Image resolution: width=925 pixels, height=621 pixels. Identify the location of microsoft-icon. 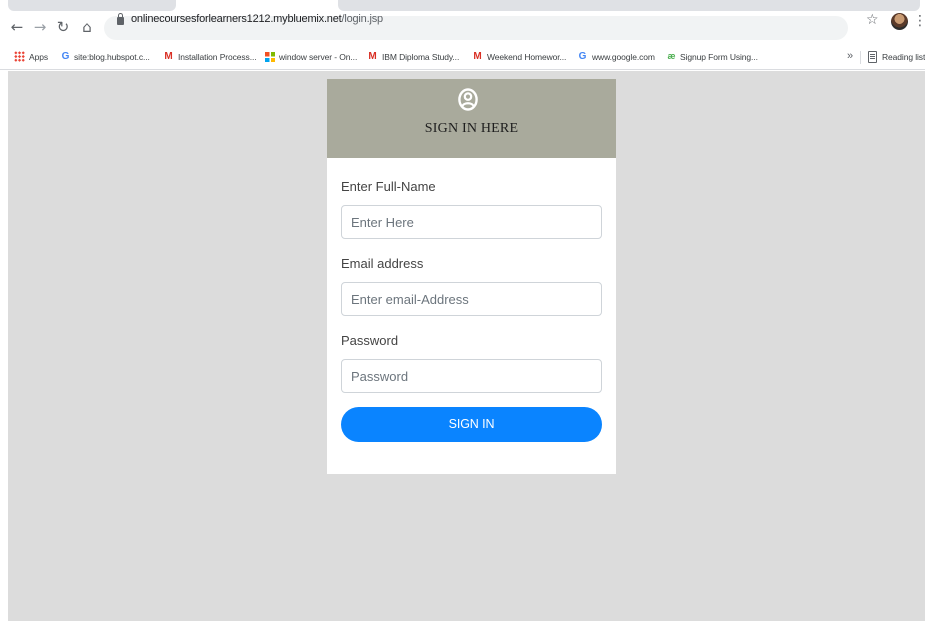
(270, 57).